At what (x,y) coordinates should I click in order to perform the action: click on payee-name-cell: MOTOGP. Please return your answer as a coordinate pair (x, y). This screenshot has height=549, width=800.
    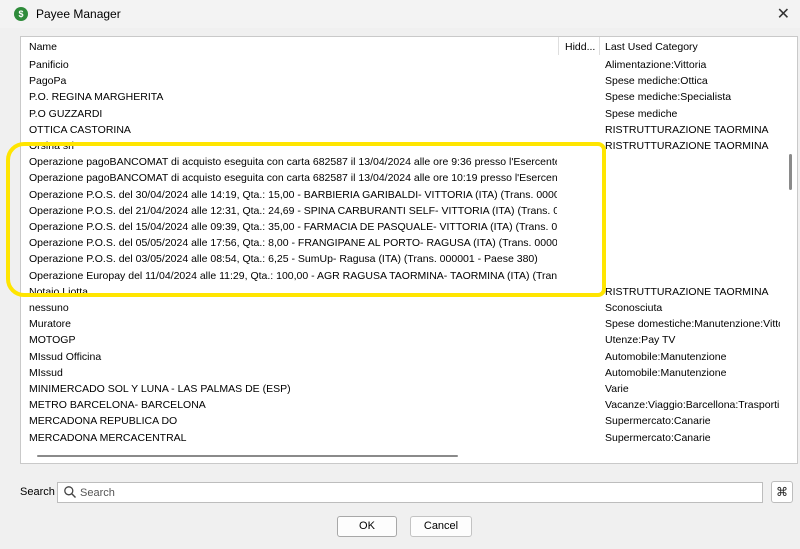
    Looking at the image, I should click on (52, 340).